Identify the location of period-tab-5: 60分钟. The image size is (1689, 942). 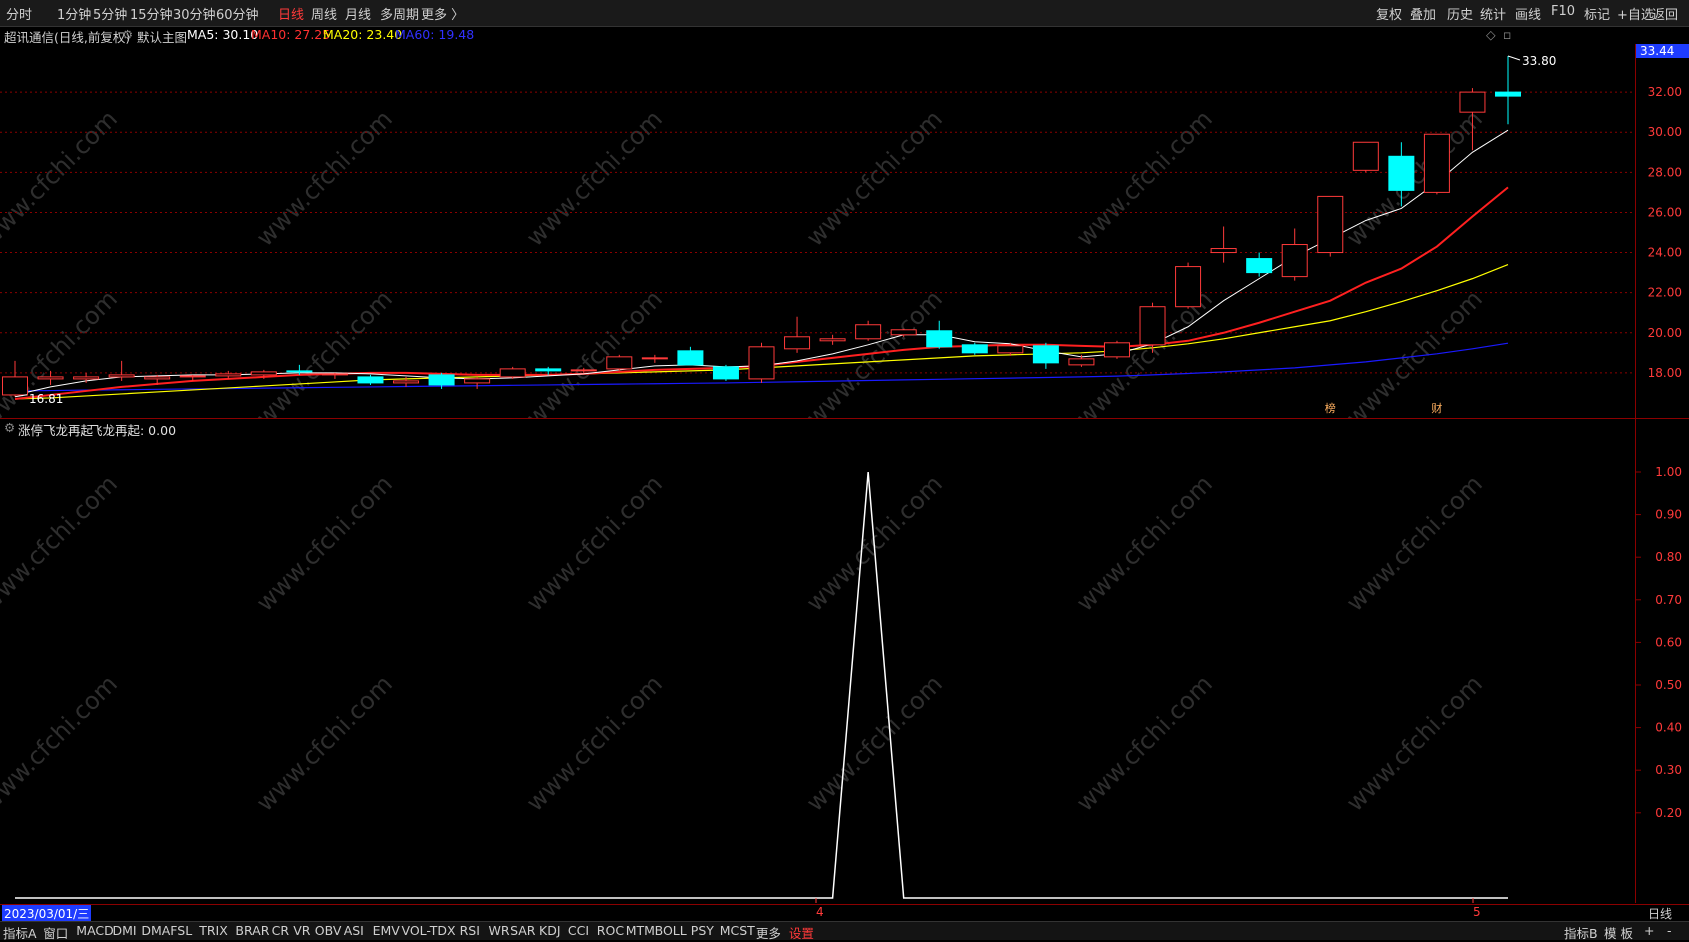
(237, 13).